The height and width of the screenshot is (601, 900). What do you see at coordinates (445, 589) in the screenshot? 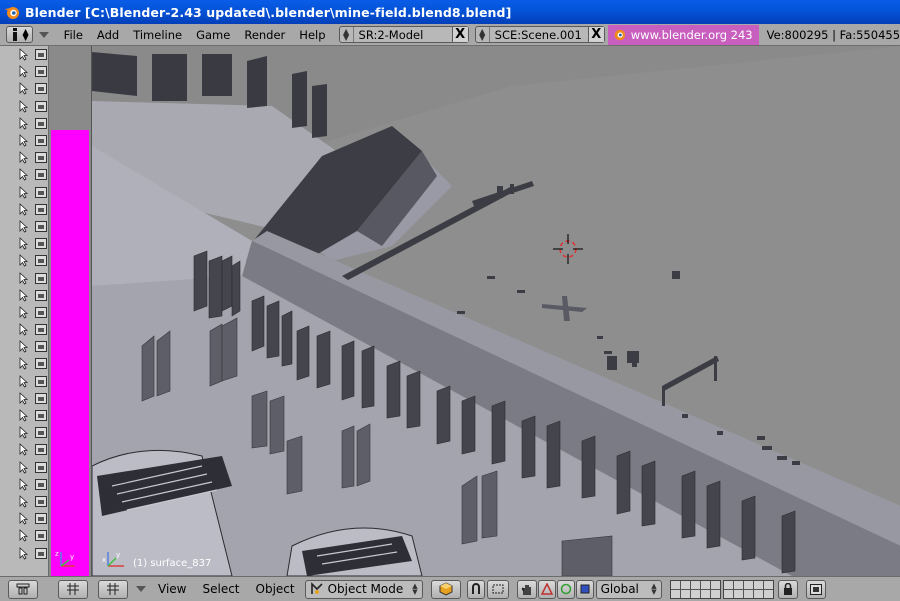
I see `draw-type-button` at bounding box center [445, 589].